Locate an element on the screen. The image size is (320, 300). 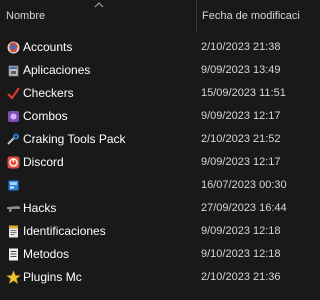
file-name: Accounts is located at coordinates (48, 47).